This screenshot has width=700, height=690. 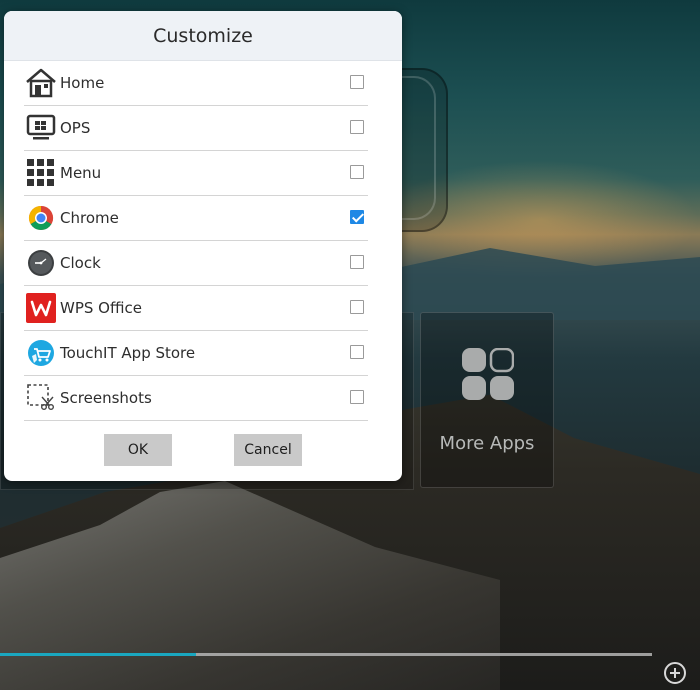 I want to click on page-progress-bar, so click(x=326, y=654).